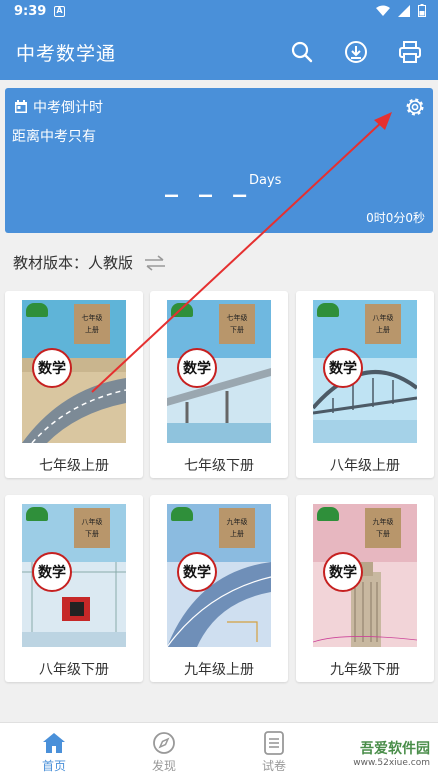  I want to click on book-card: 九年级 上册 数学 九年级上册, so click(219, 588).